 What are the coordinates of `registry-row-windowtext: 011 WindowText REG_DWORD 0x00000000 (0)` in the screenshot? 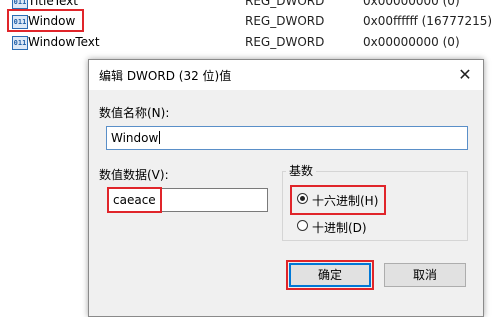 It's located at (248, 43).